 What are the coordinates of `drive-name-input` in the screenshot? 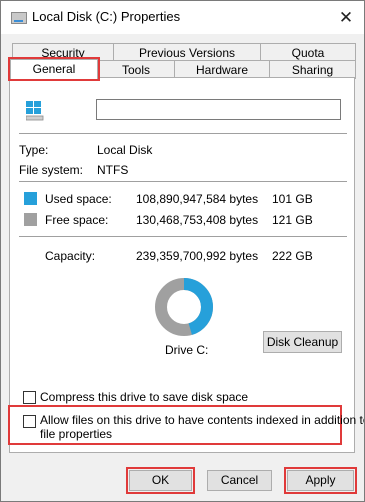 It's located at (218, 109).